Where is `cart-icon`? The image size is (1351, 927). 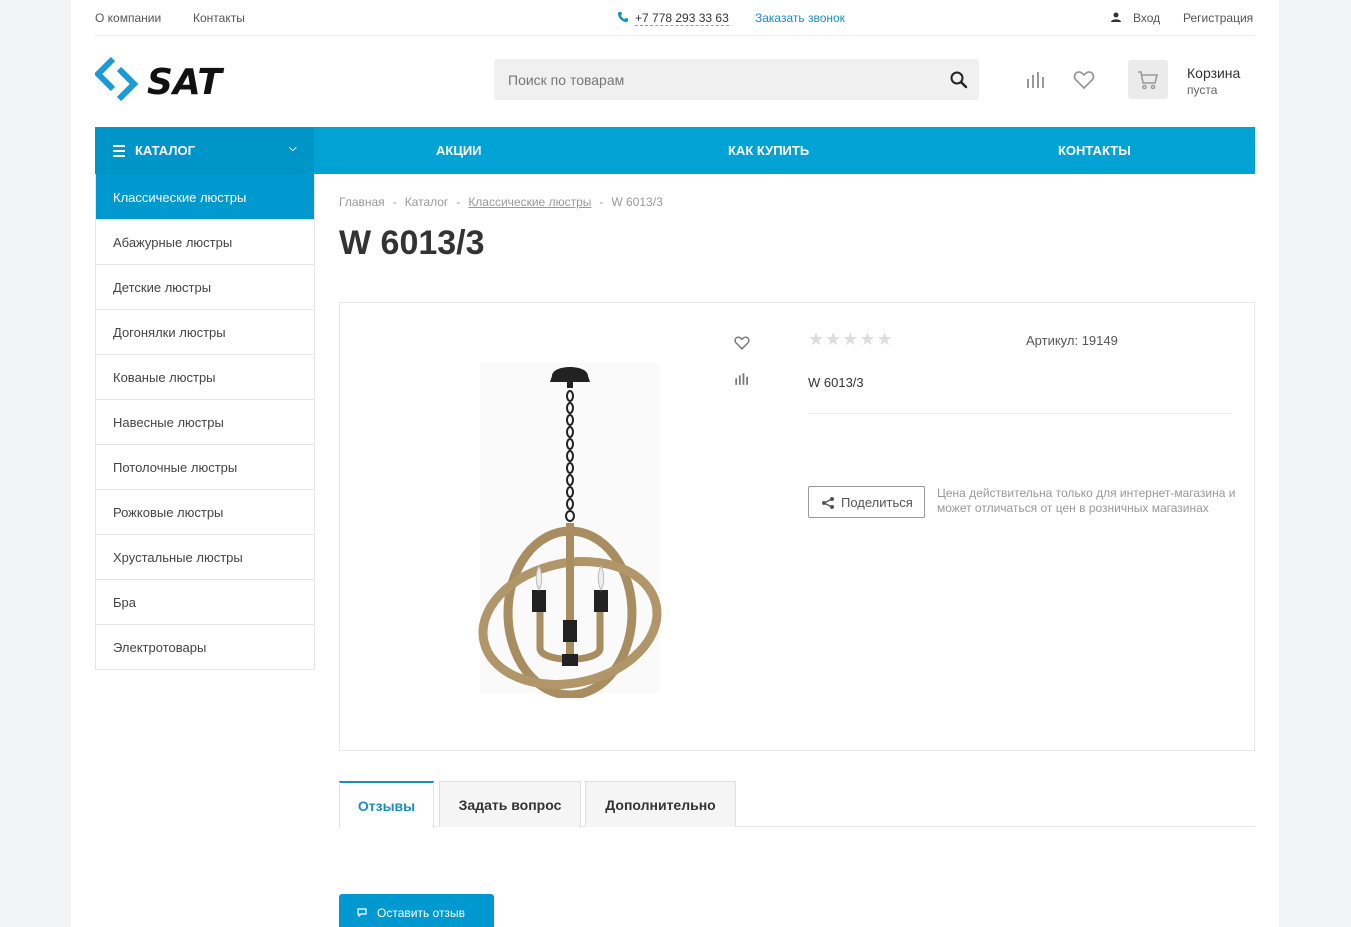
cart-icon is located at coordinates (1148, 80).